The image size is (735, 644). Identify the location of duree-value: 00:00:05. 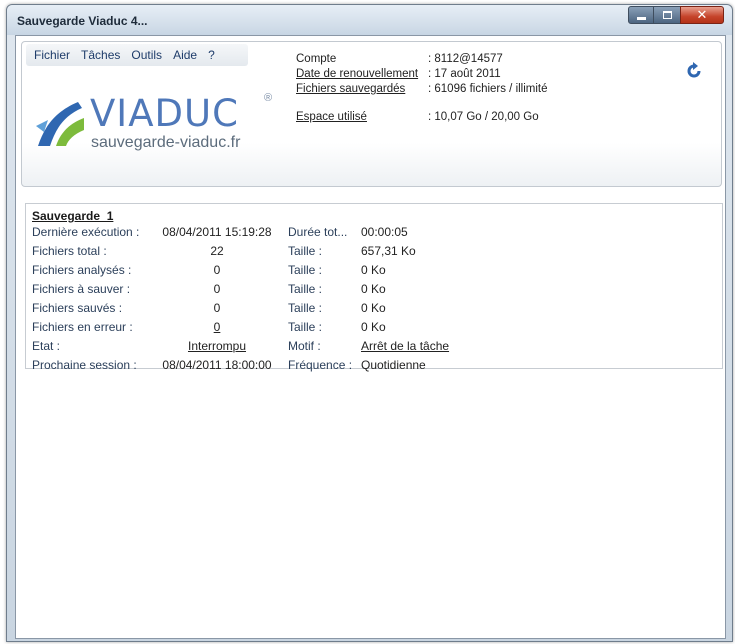
(384, 232).